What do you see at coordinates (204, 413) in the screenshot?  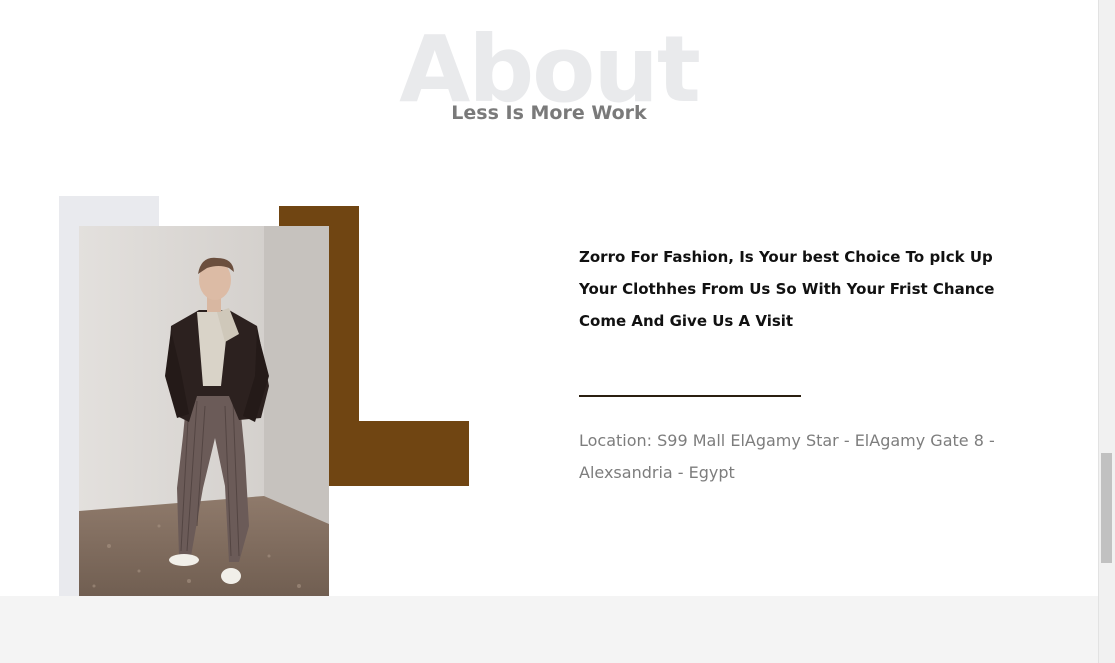 I see `model-photo` at bounding box center [204, 413].